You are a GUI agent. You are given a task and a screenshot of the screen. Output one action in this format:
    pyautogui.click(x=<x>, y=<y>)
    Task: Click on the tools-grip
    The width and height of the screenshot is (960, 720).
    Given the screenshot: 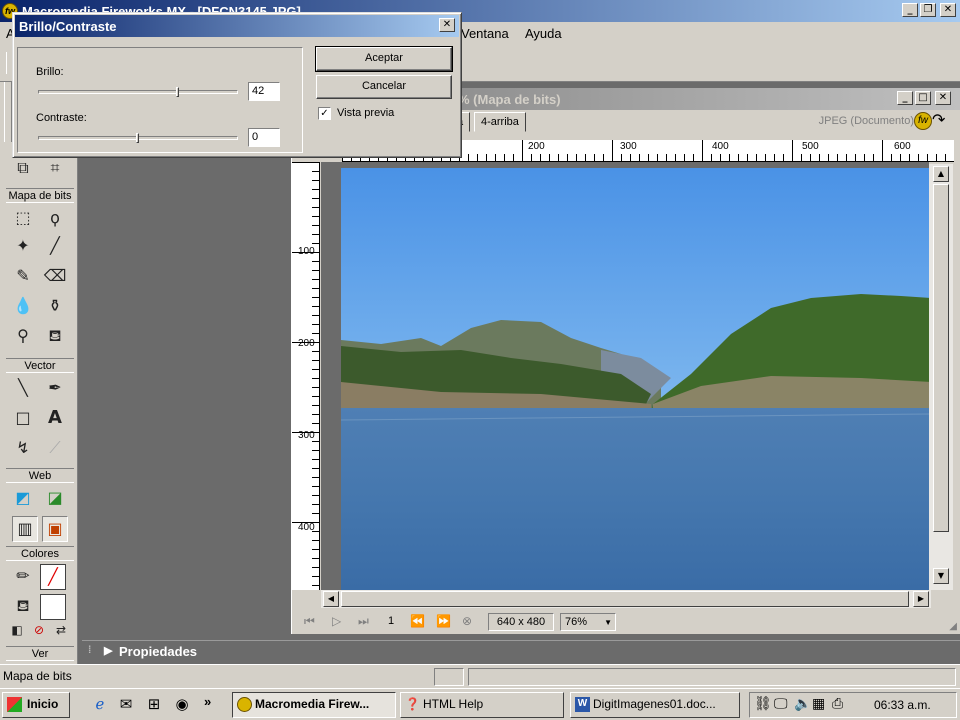 What is the action you would take?
    pyautogui.click(x=8, y=112)
    